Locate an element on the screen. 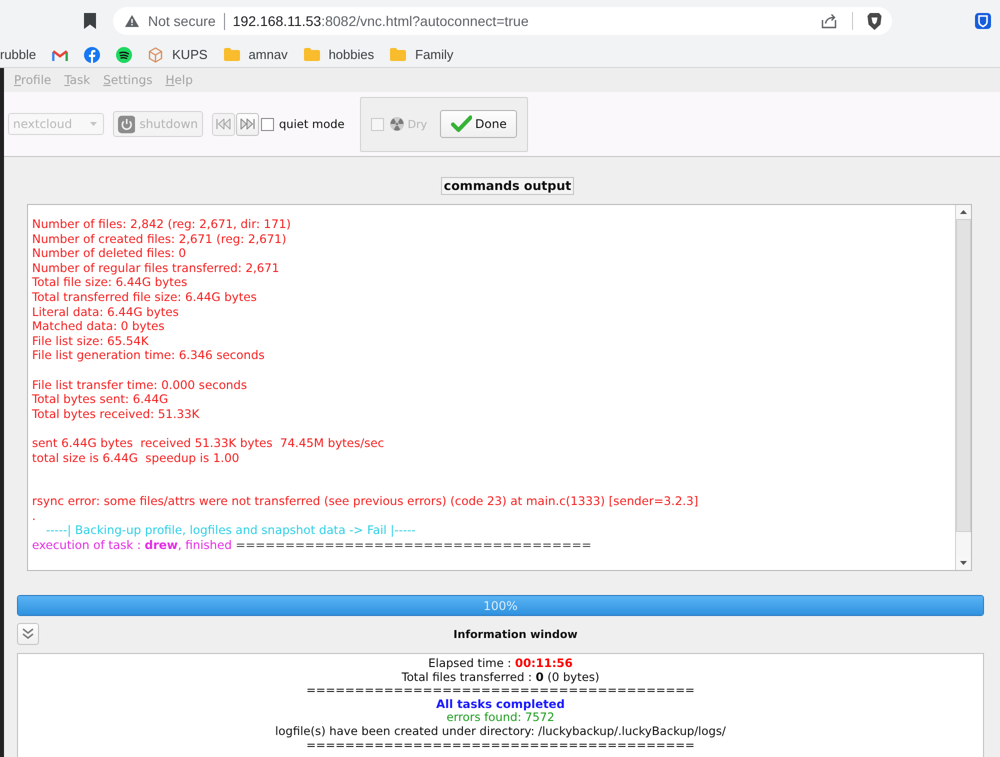 This screenshot has width=1000, height=757. output-line: File list transfer time: 0.000 seconds is located at coordinates (140, 385).